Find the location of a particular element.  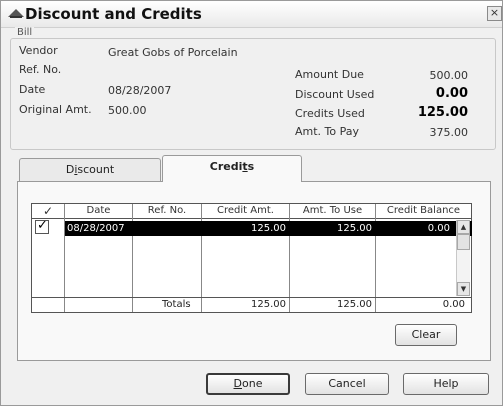

original-amt-value: 500.00 is located at coordinates (127, 110).